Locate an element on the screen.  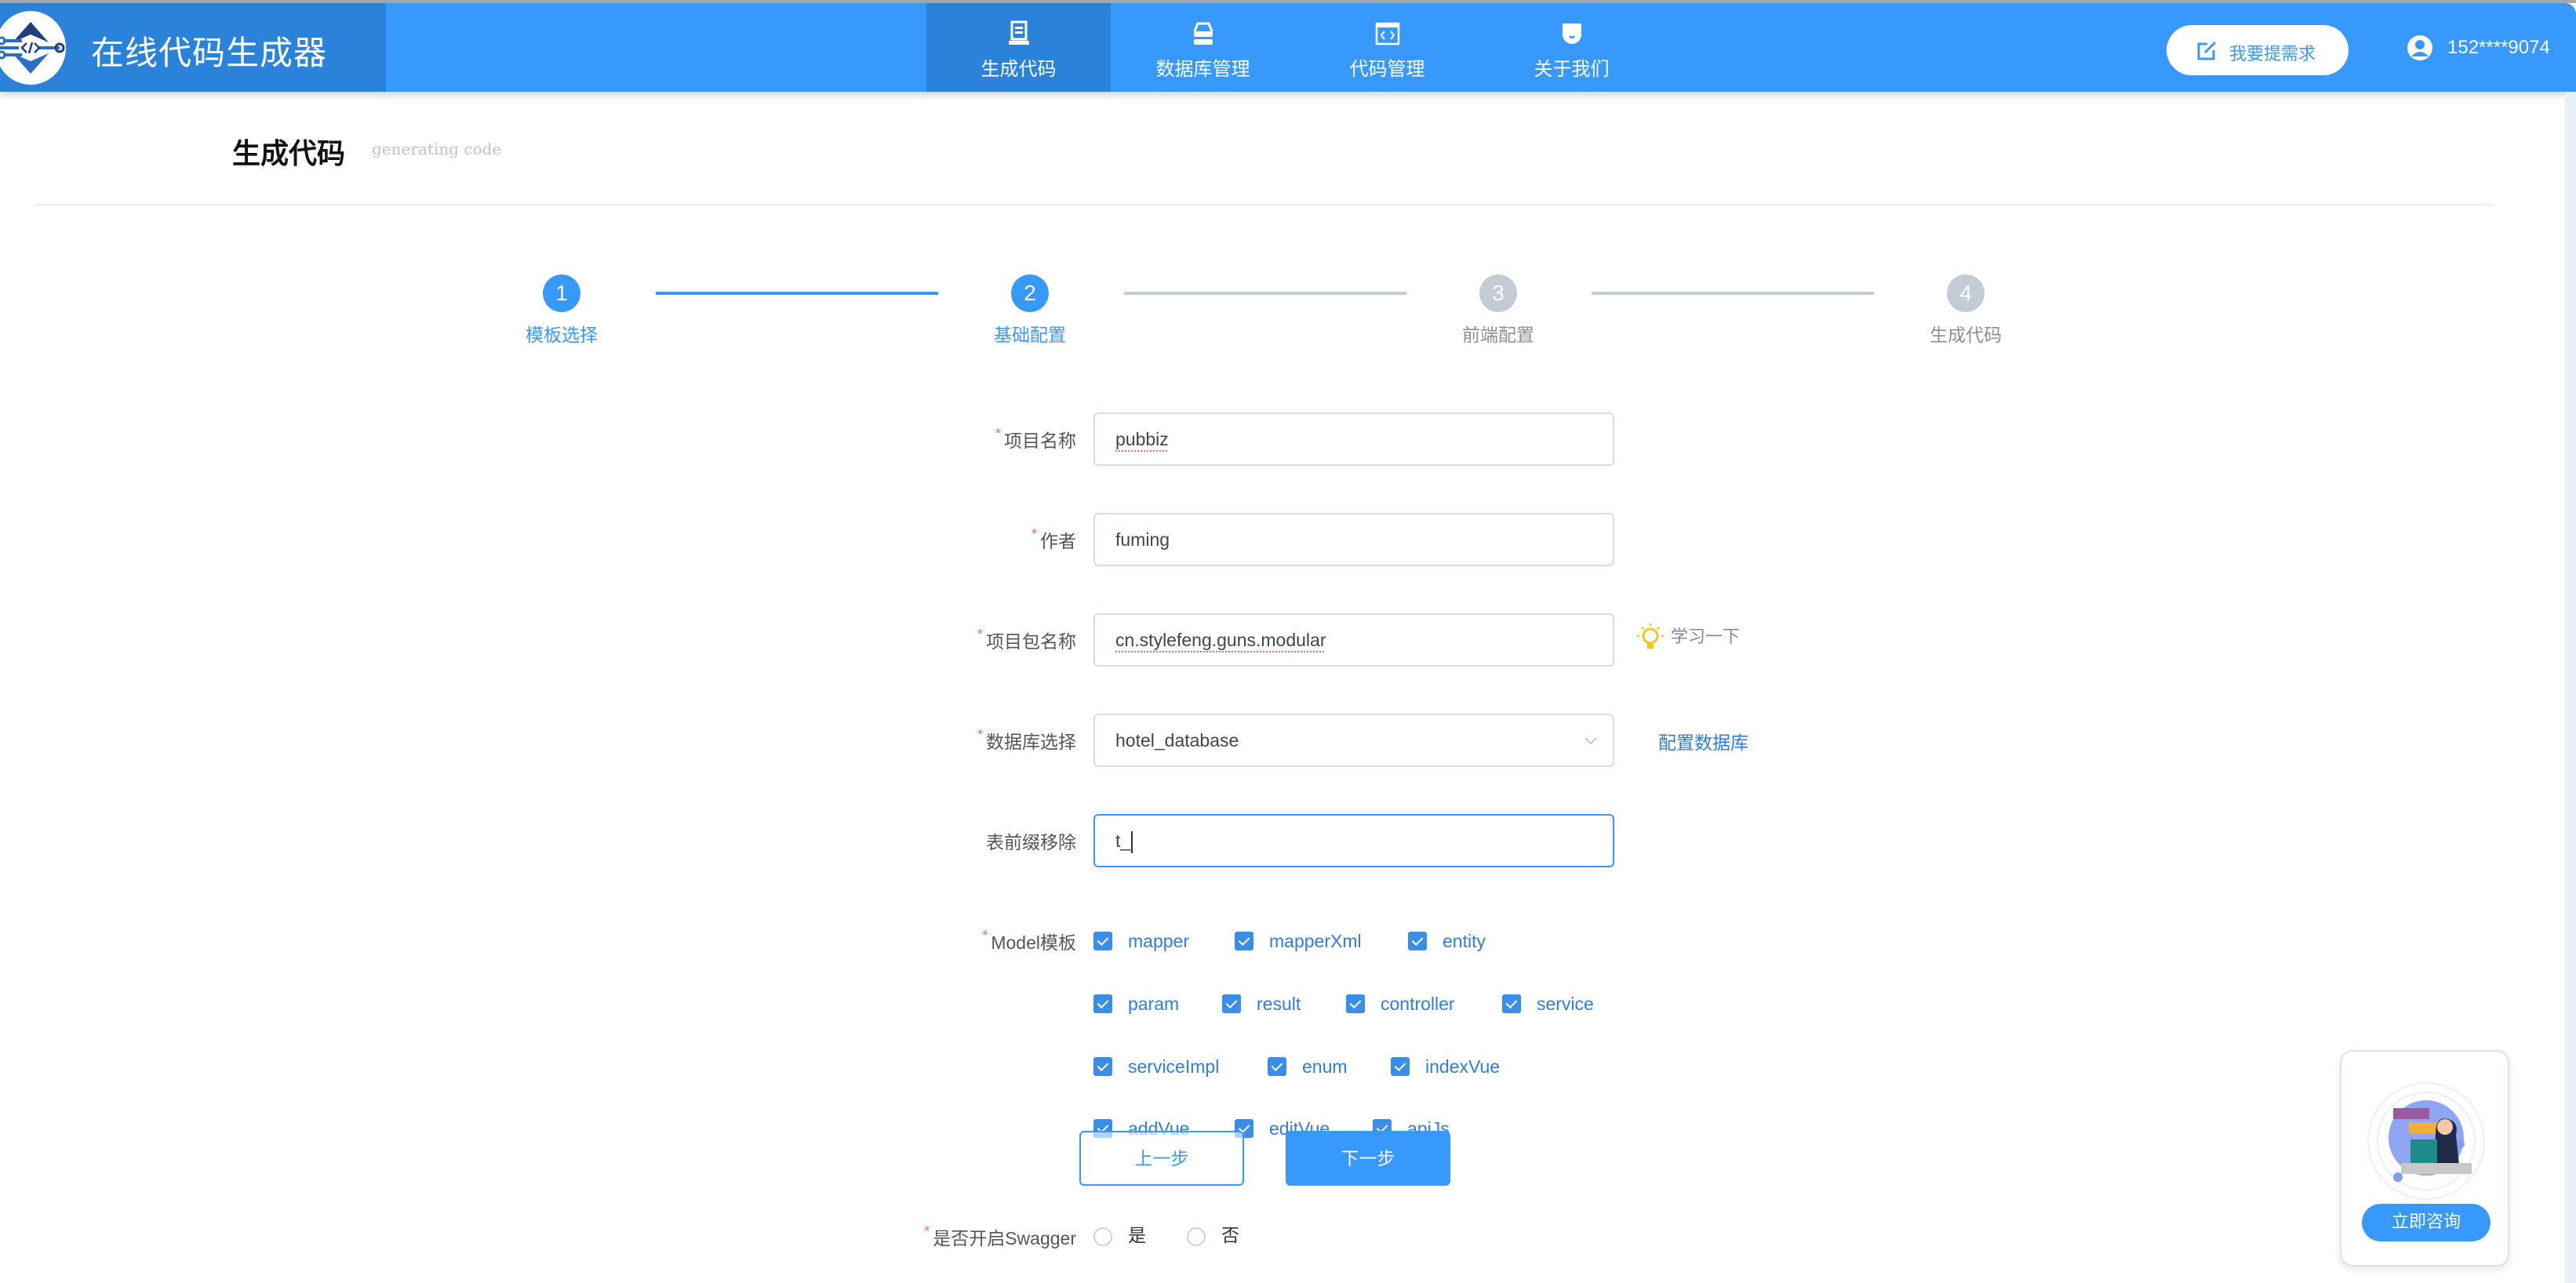
nav-label: 关于我们 is located at coordinates (1572, 69).